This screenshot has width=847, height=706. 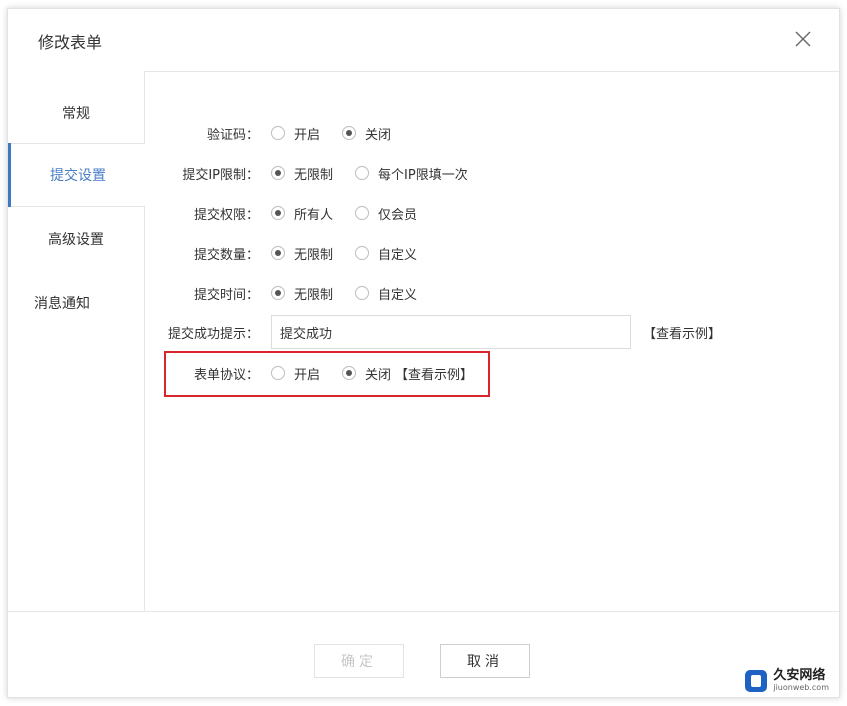 I want to click on permission-everyone-radio: 所有人, so click(x=302, y=213).